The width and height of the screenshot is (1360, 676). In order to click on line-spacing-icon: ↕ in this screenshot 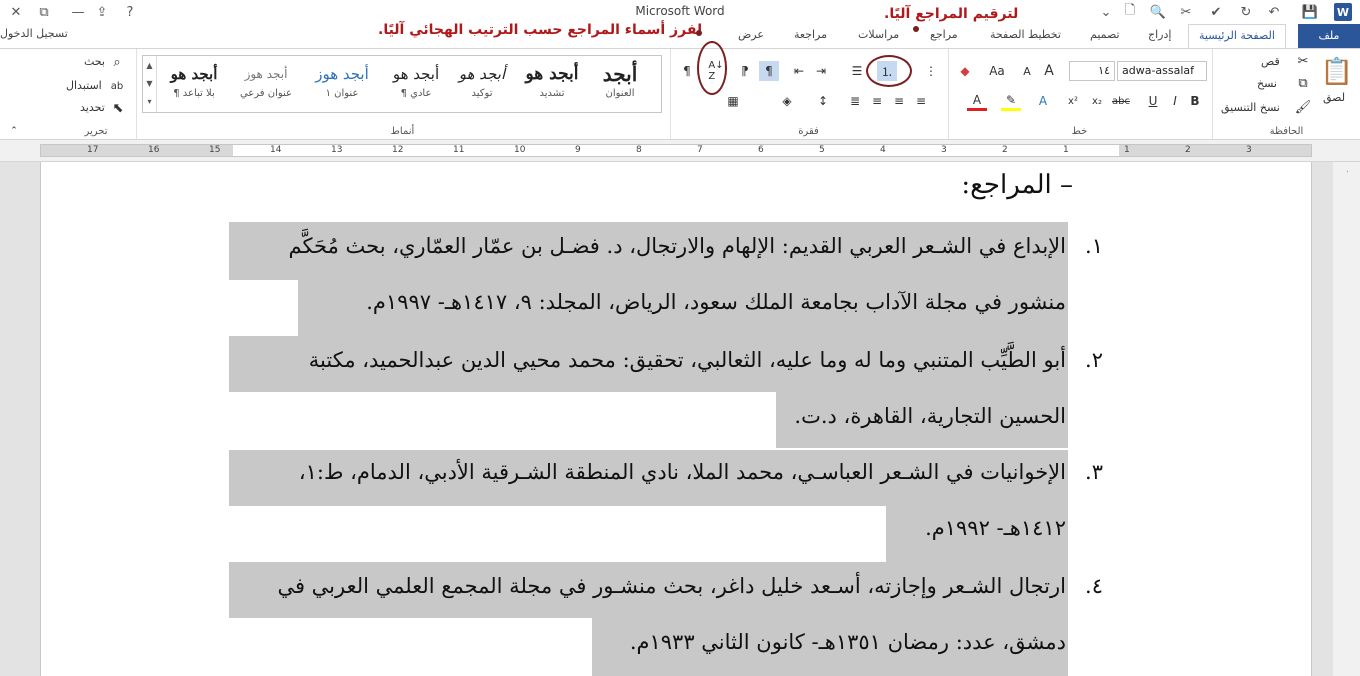, I will do `click(823, 101)`.